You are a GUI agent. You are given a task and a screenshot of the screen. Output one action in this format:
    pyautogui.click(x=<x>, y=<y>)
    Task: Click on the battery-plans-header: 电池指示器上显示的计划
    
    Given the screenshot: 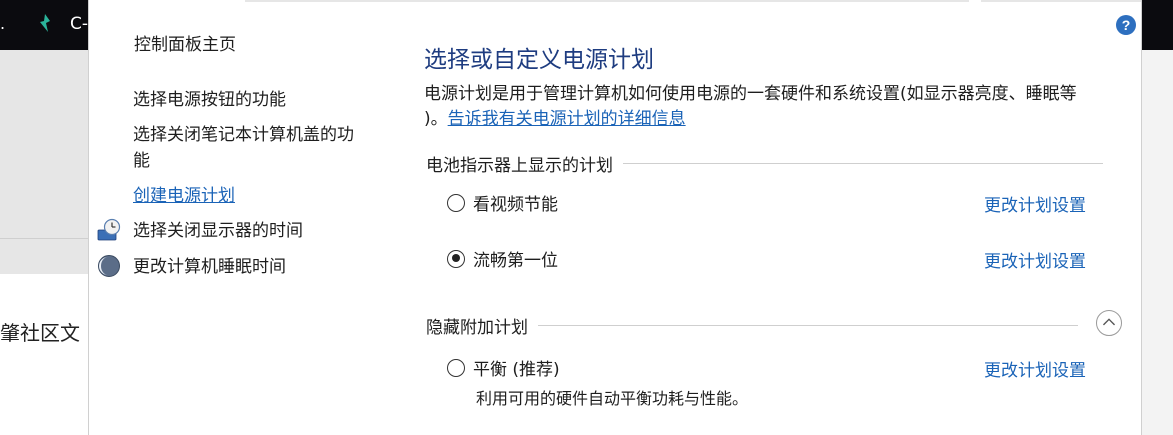 What is the action you would take?
    pyautogui.click(x=764, y=163)
    